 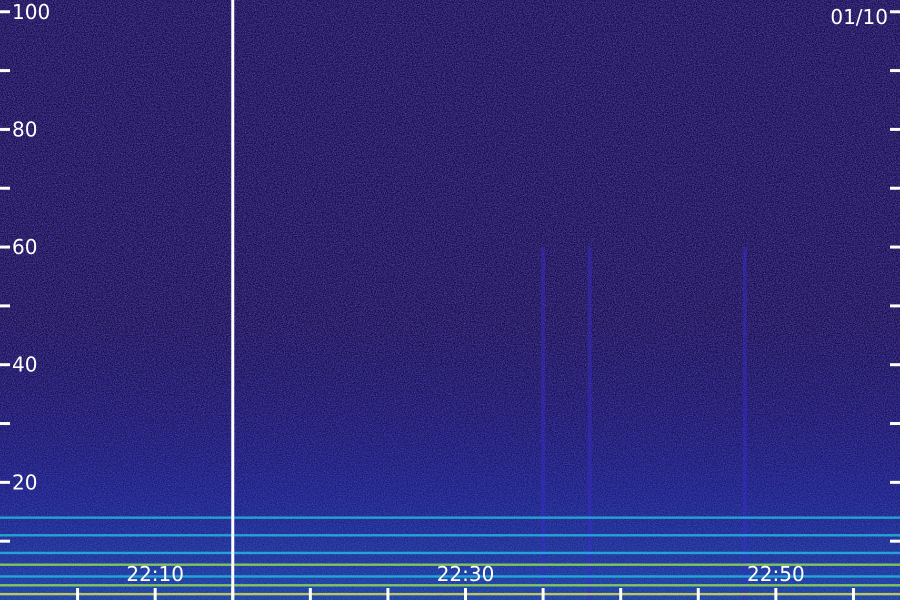 I want to click on x-tick-label: 22:50, so click(x=776, y=574).